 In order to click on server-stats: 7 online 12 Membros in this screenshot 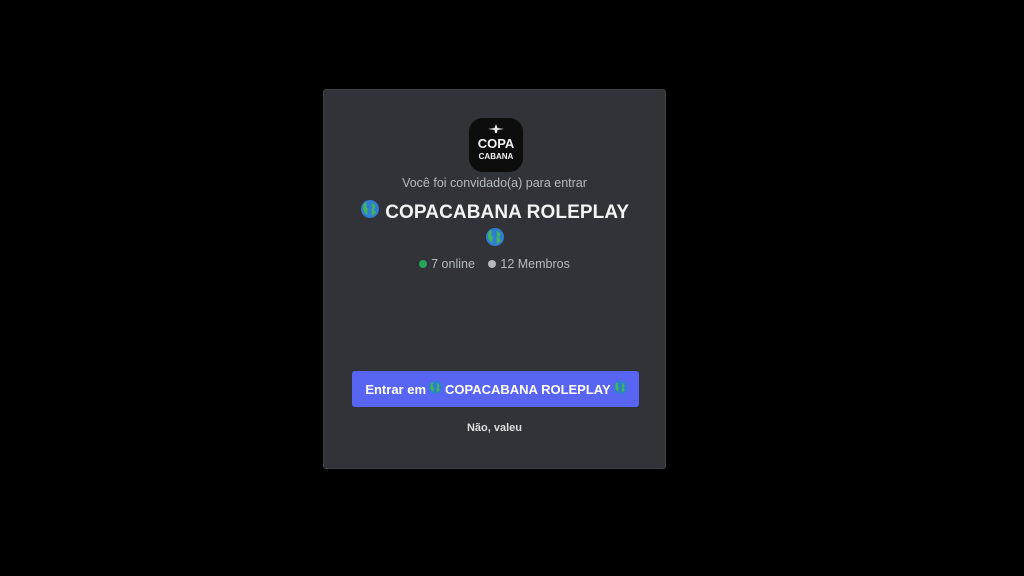, I will do `click(494, 264)`.